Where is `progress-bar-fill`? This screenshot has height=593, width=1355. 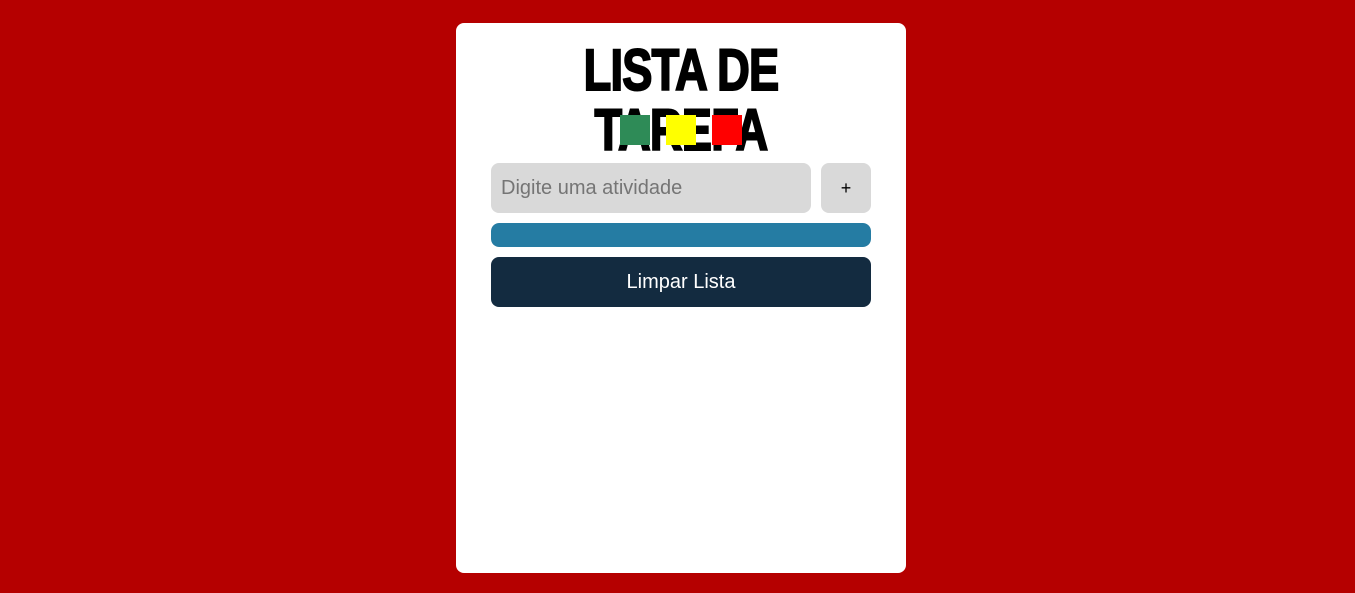 progress-bar-fill is located at coordinates (681, 235).